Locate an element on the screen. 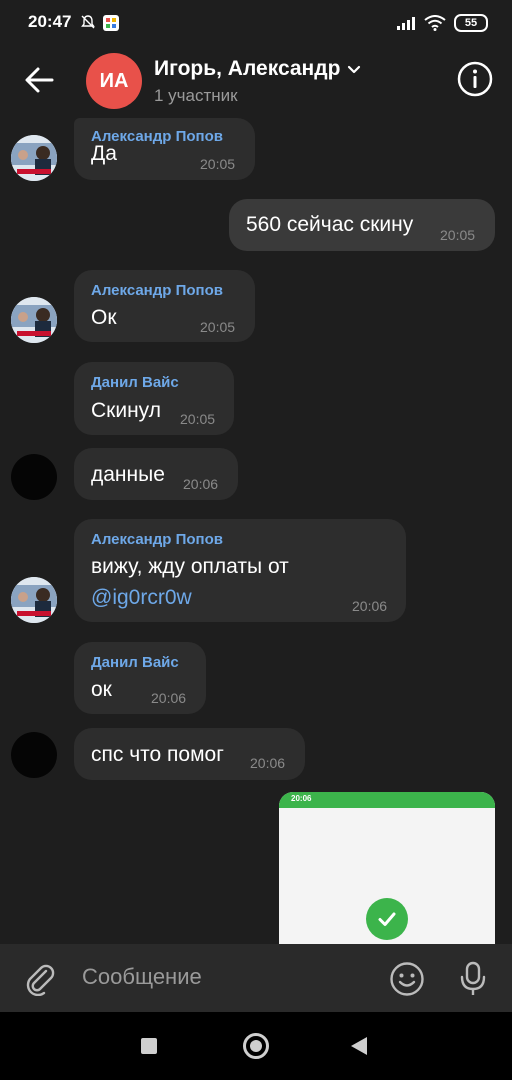 Image resolution: width=512 pixels, height=1080 pixels. chevron-down-icon is located at coordinates (354, 69).